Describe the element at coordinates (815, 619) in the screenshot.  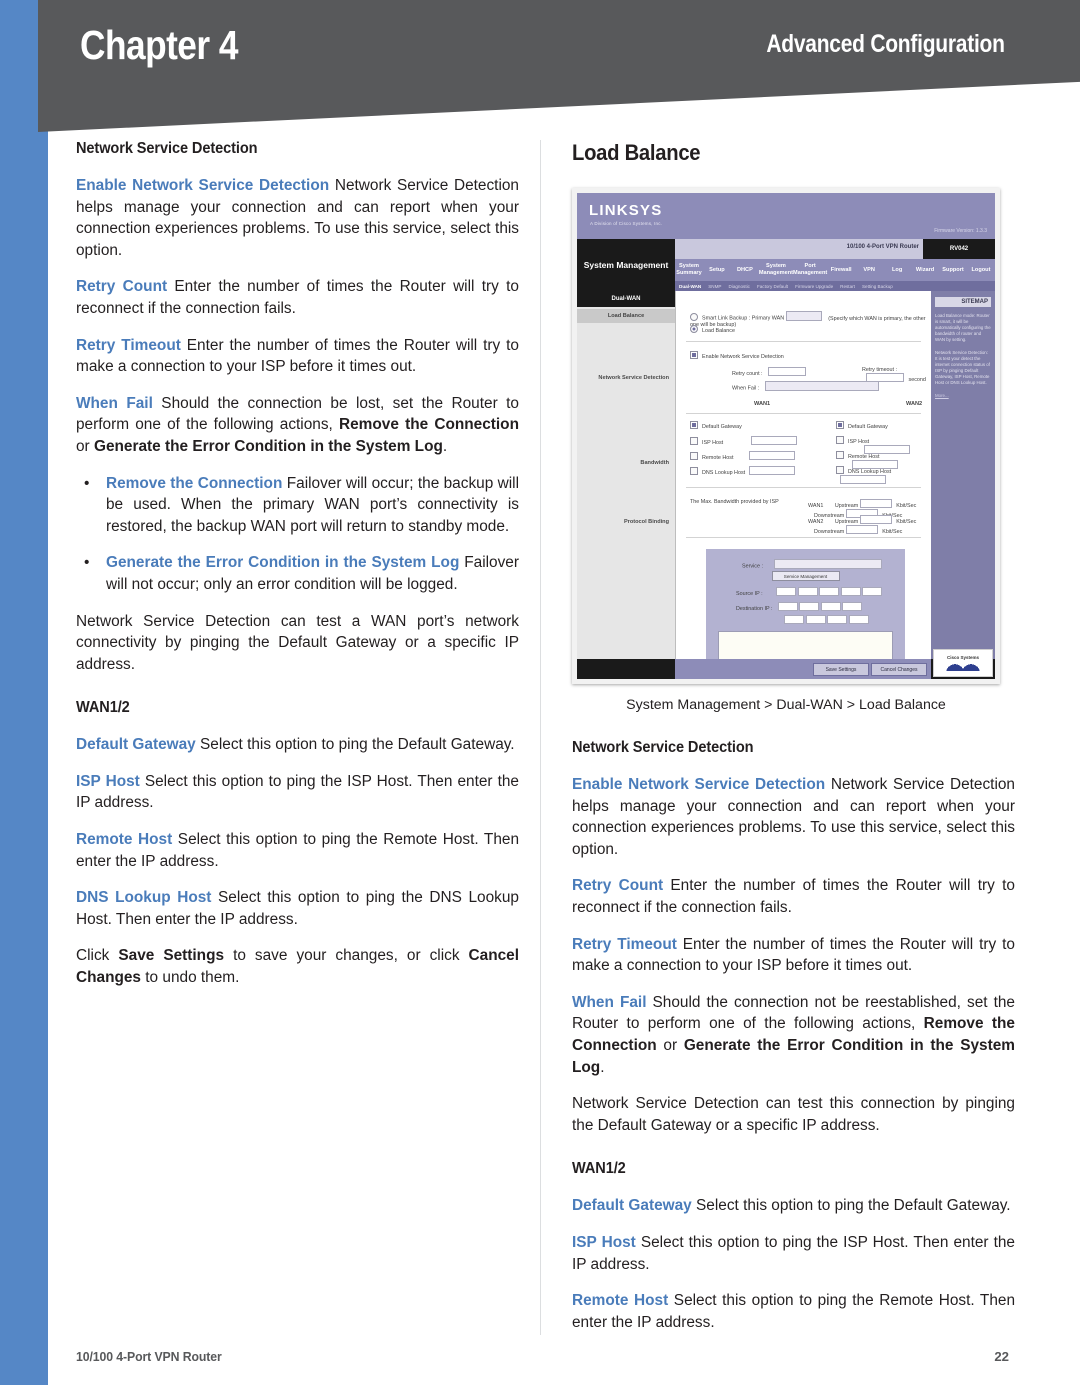
I see `input-dest-ip-r2` at that location.